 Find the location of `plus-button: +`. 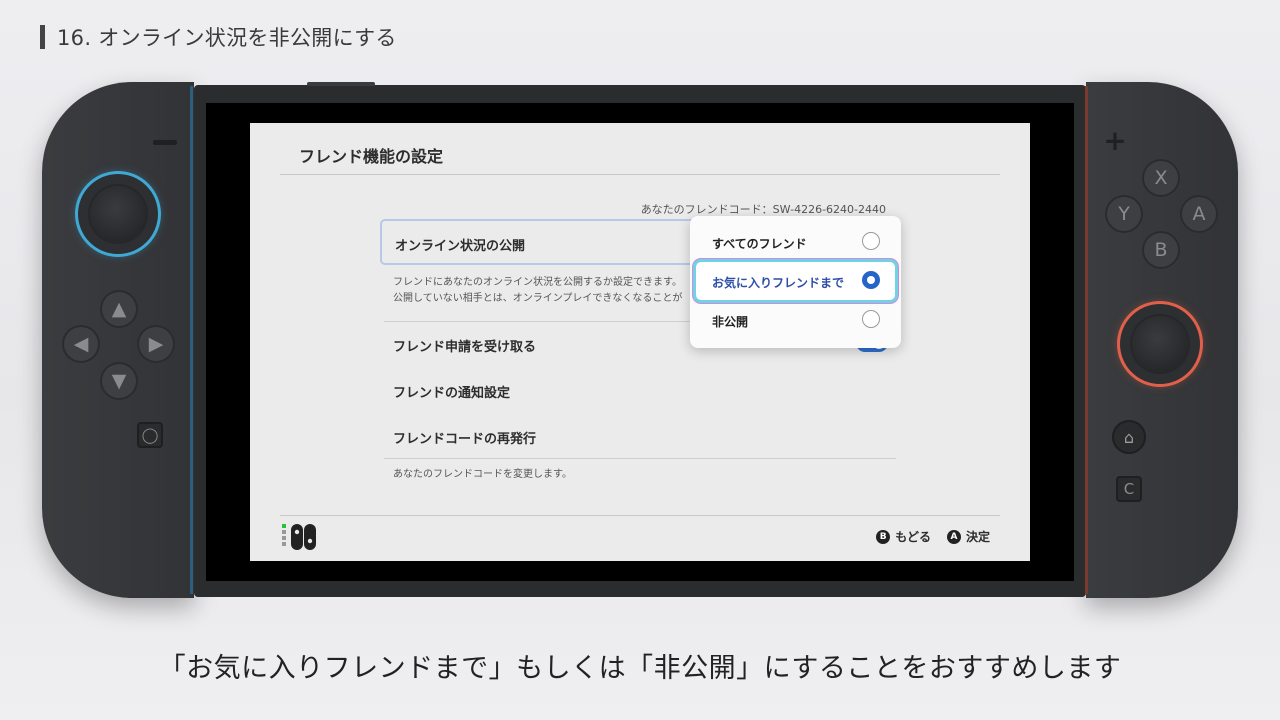

plus-button: + is located at coordinates (1115, 141).